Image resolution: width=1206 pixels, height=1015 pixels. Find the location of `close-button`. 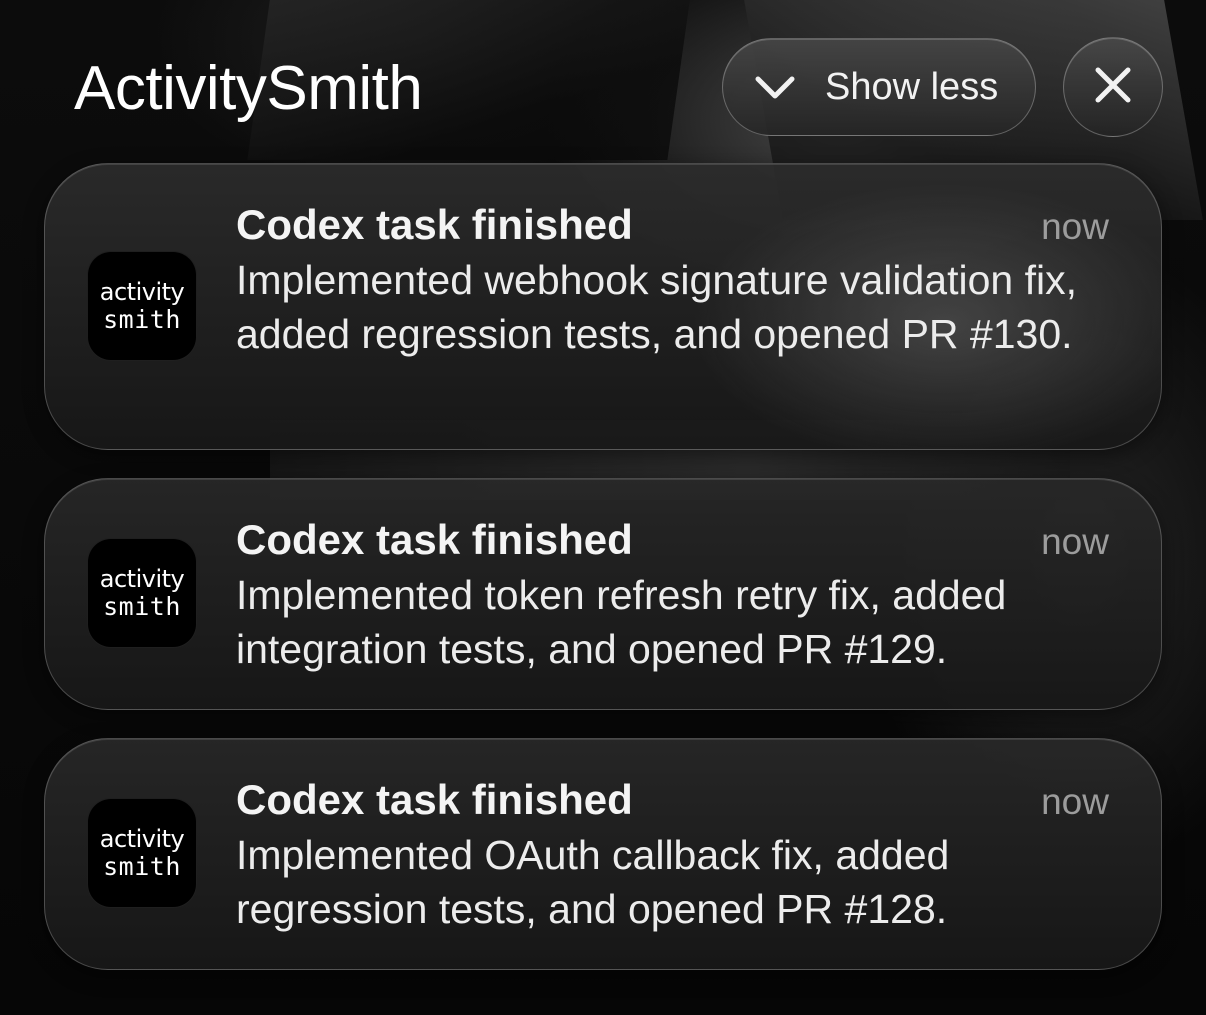

close-button is located at coordinates (1113, 87).